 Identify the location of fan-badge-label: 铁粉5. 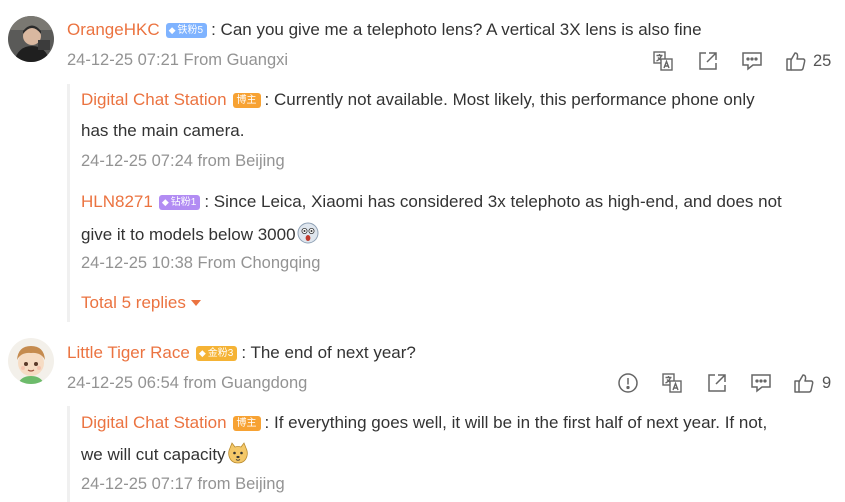
(190, 30).